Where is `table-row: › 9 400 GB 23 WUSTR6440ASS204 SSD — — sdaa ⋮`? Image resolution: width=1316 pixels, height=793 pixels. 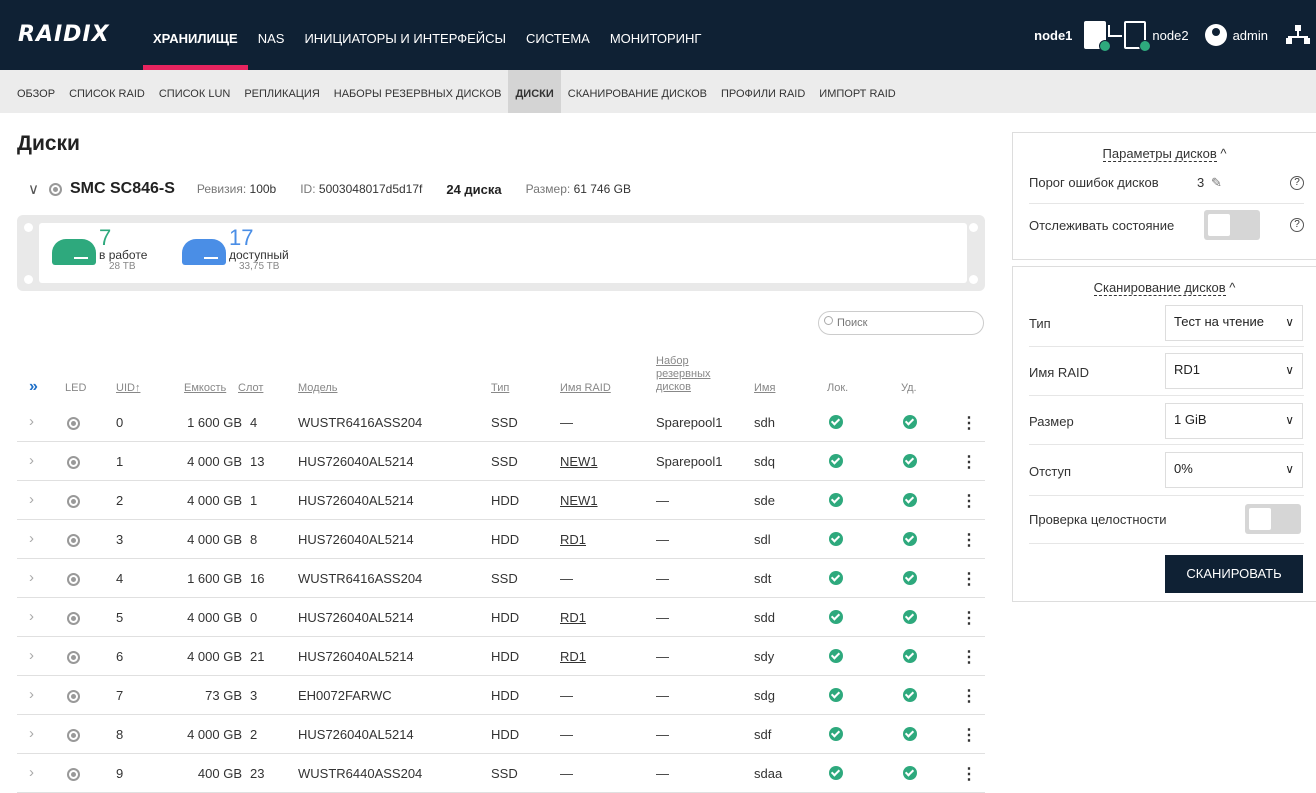 table-row: › 9 400 GB 23 WUSTR6440ASS204 SSD — — sdaa ⋮ is located at coordinates (501, 773).